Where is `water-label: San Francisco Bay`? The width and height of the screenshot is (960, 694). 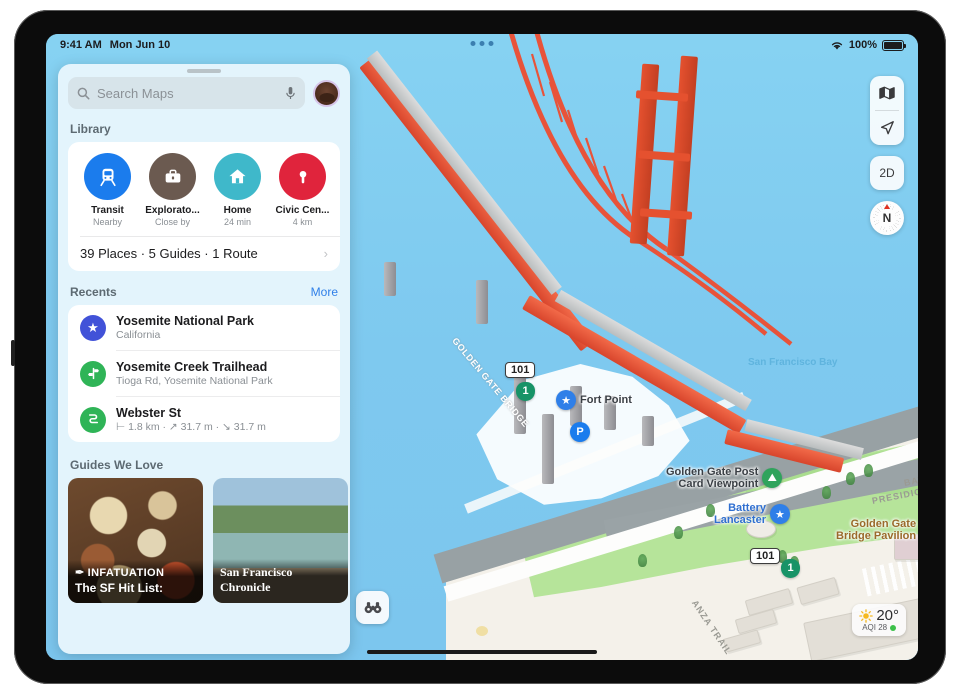 water-label: San Francisco Bay is located at coordinates (793, 362).